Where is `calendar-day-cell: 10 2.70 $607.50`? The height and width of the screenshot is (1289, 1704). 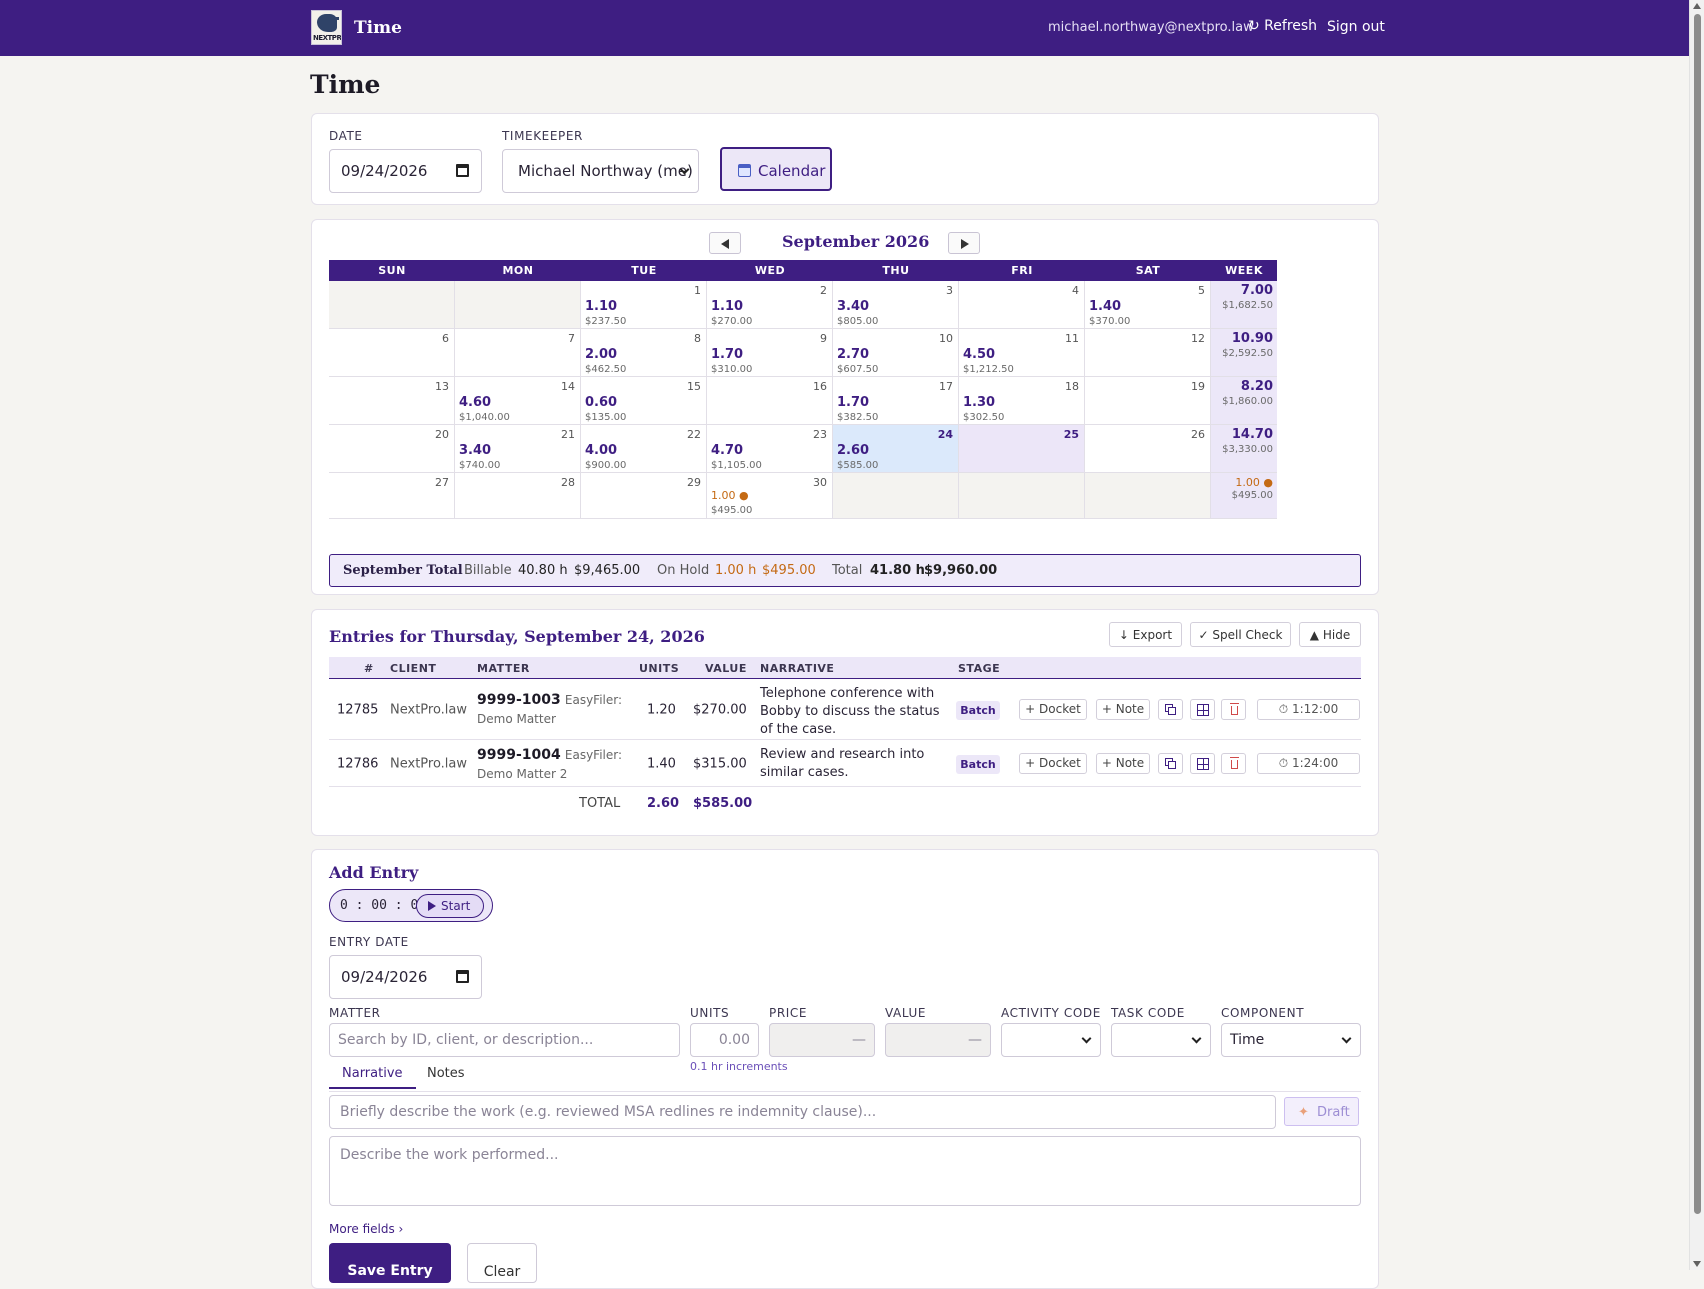
calendar-day-cell: 10 2.70 $607.50 is located at coordinates (896, 353).